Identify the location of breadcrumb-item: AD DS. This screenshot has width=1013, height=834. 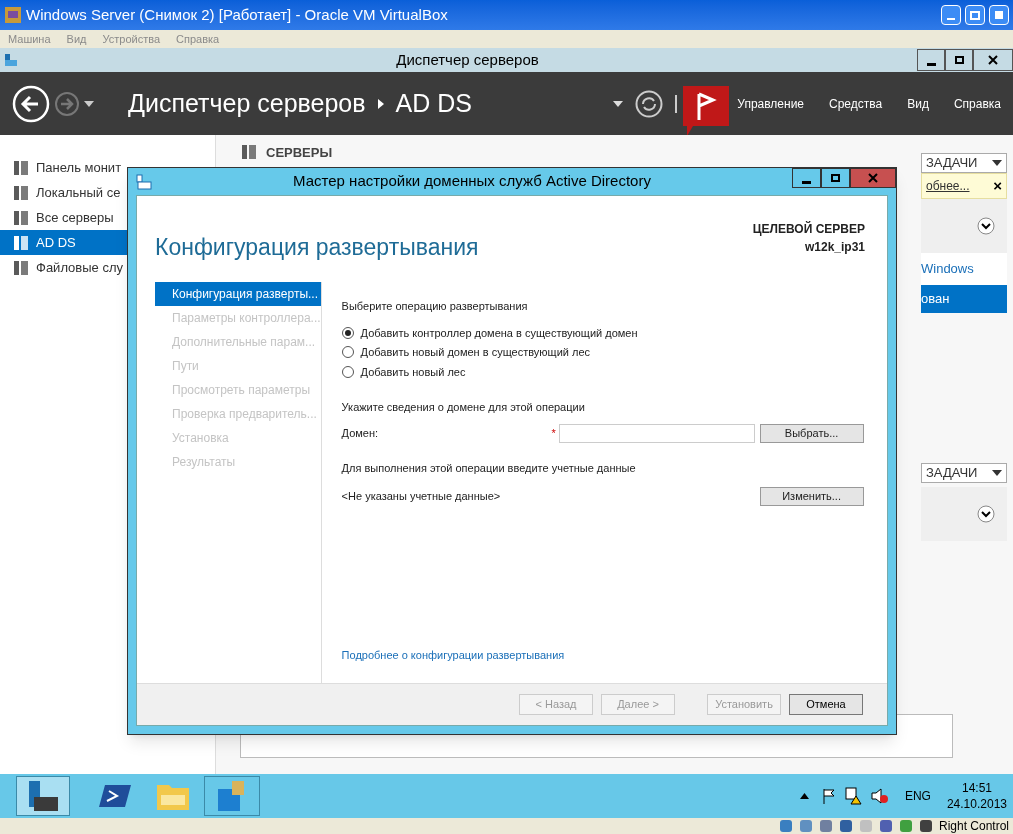
(433, 103).